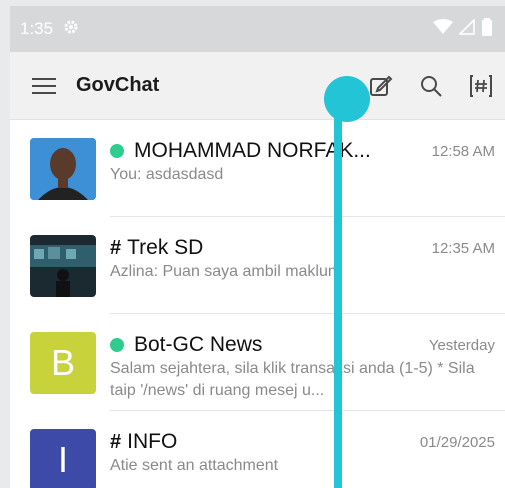 Image resolution: width=505 pixels, height=488 pixels. I want to click on signal-icon, so click(466, 28).